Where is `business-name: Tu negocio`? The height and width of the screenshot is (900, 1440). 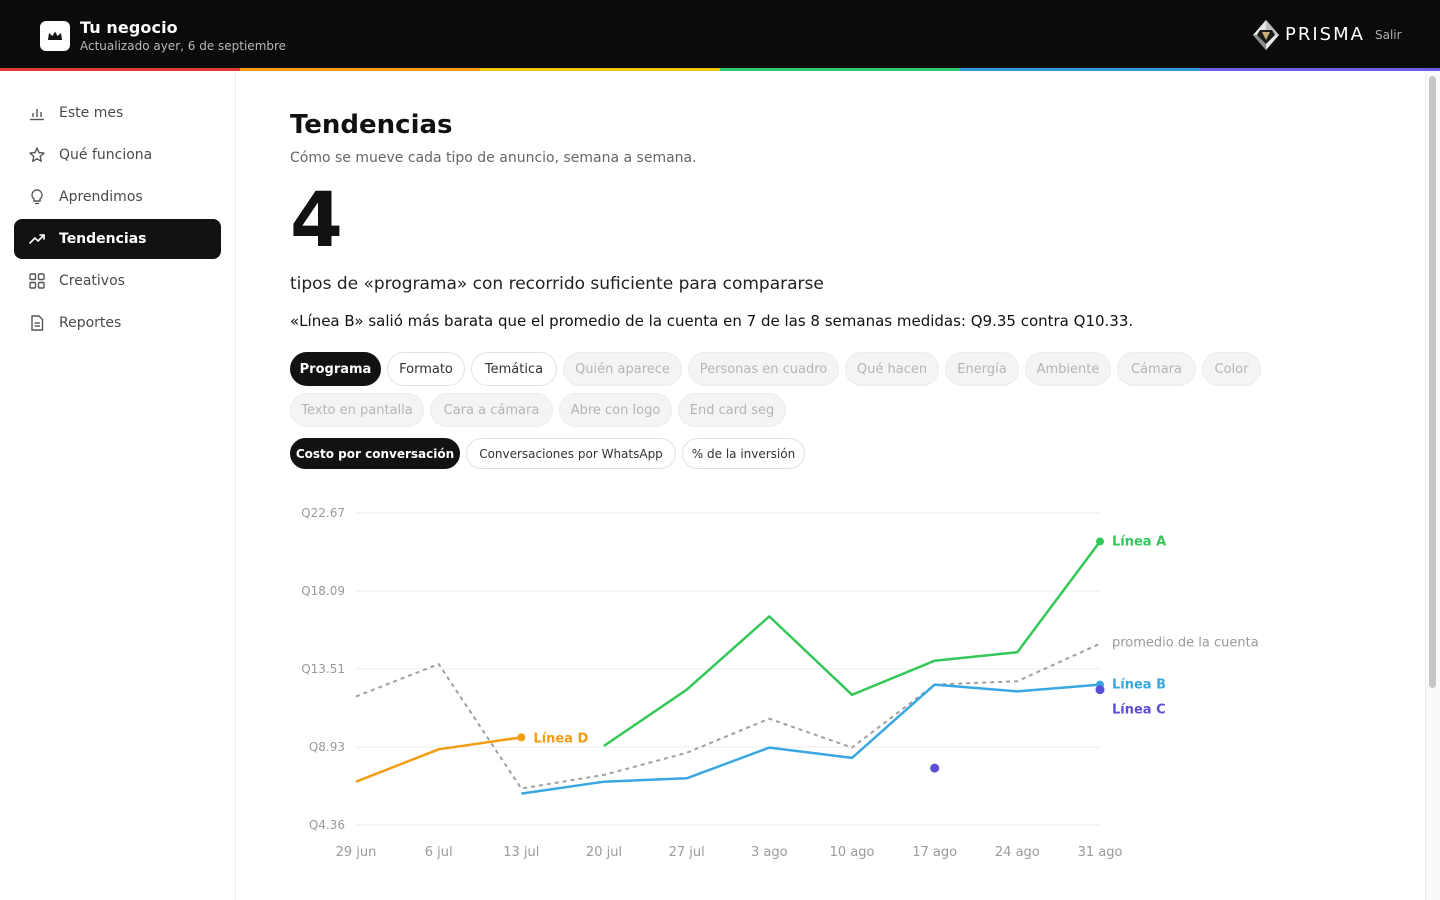 business-name: Tu negocio is located at coordinates (129, 27).